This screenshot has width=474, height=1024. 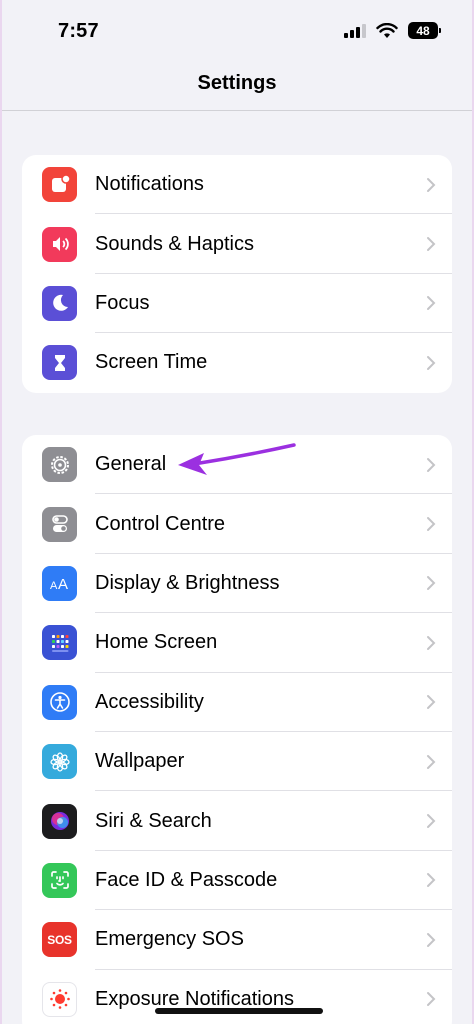 What do you see at coordinates (59, 821) in the screenshot?
I see `siri-icon` at bounding box center [59, 821].